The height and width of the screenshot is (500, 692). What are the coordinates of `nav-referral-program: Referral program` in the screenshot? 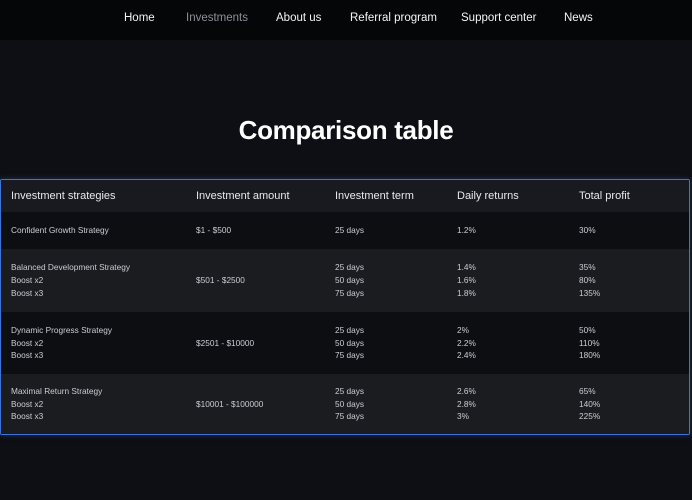 It's located at (393, 18).